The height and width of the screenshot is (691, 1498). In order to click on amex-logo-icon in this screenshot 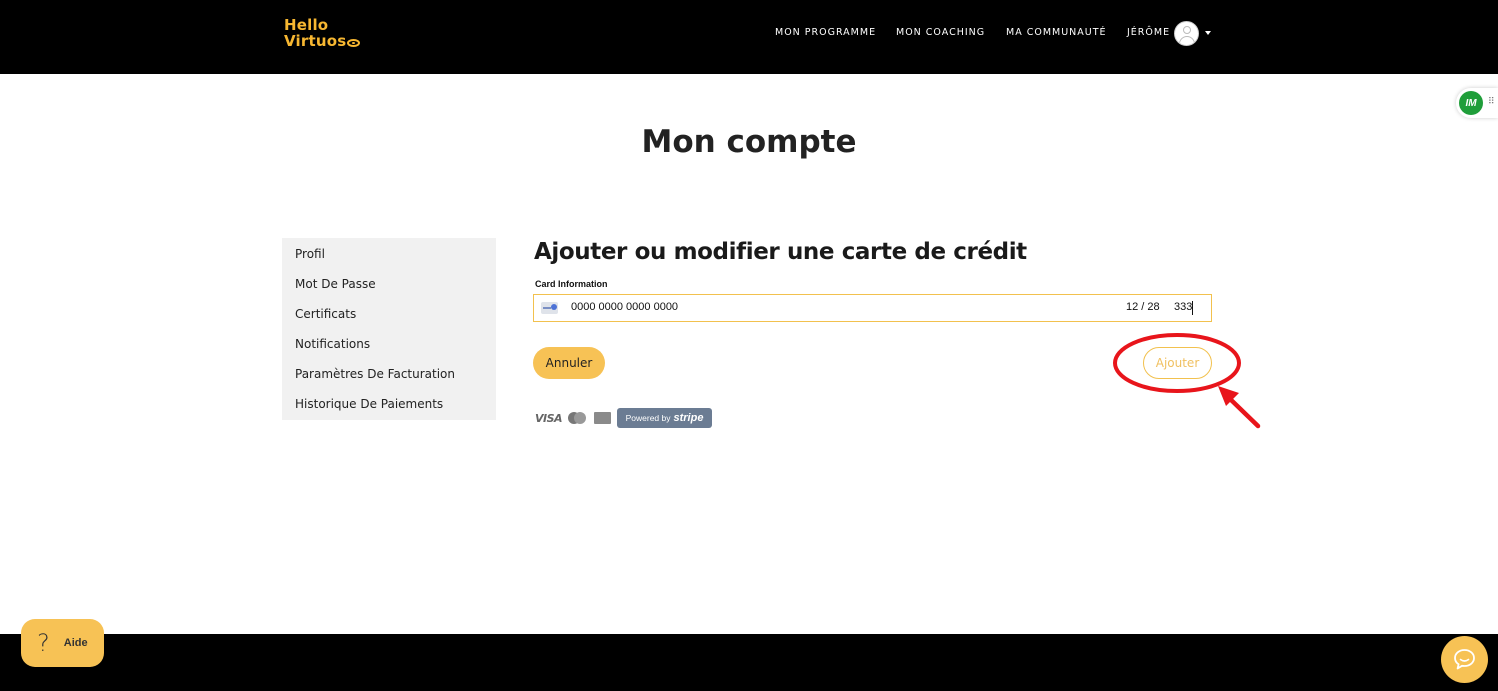, I will do `click(603, 418)`.